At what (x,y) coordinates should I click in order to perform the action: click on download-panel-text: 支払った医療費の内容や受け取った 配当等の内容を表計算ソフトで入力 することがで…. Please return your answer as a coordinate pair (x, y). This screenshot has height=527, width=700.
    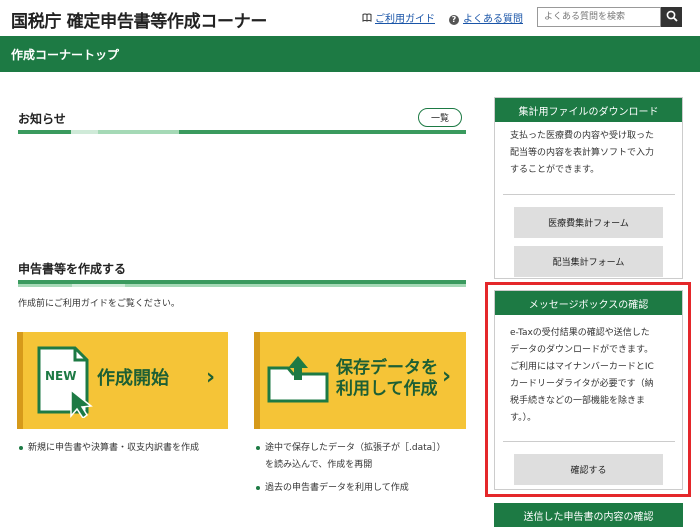
    Looking at the image, I should click on (588, 150).